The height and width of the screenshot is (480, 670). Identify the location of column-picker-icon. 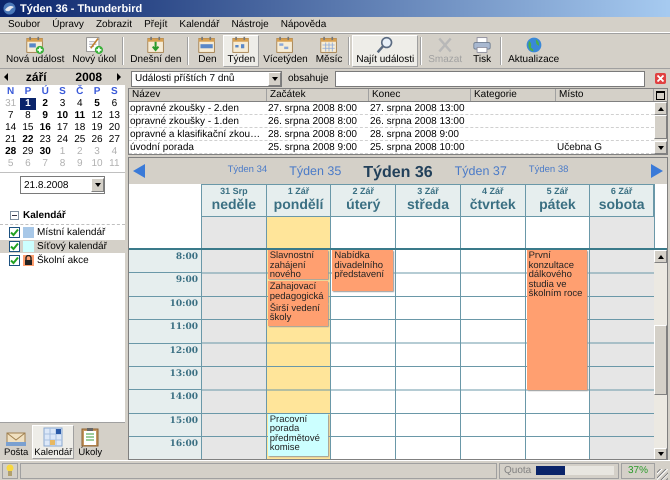
(660, 95).